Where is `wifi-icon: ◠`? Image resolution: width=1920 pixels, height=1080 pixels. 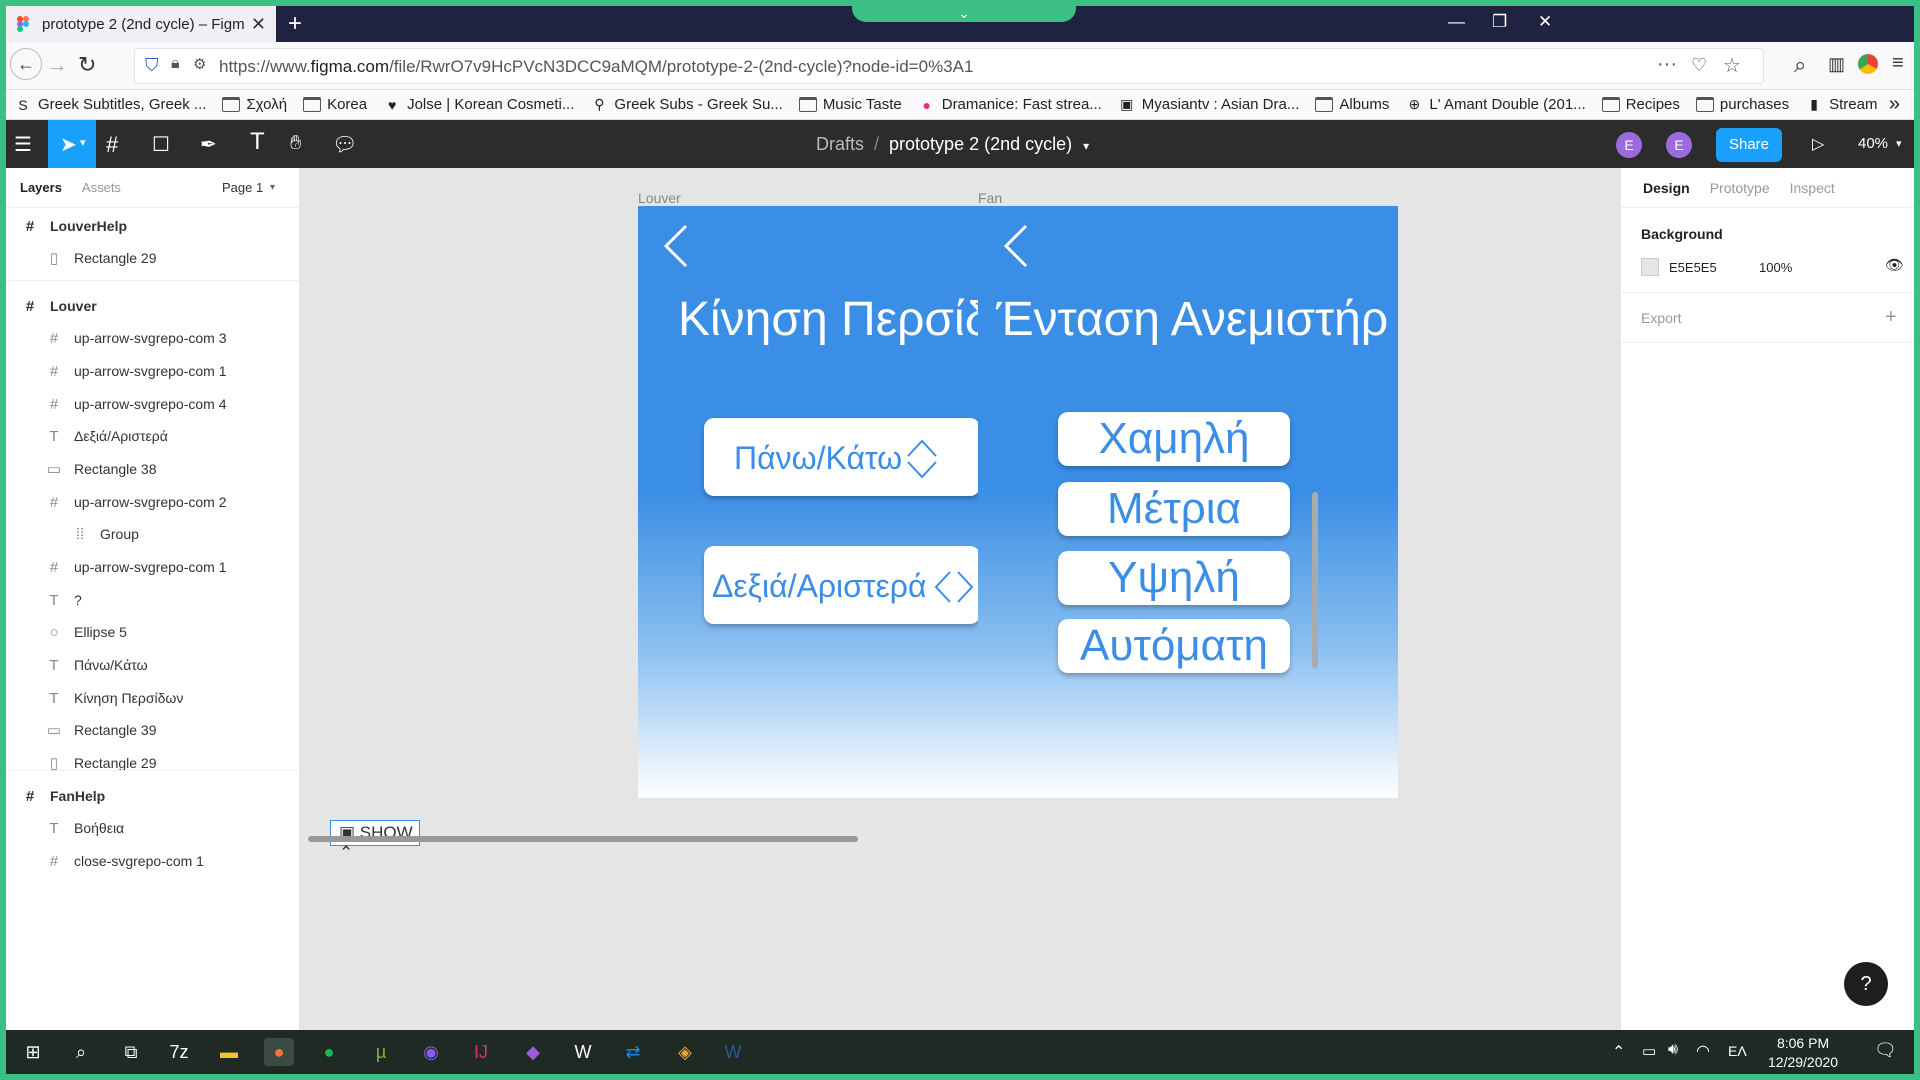
wifi-icon: ◠ is located at coordinates (1703, 1051).